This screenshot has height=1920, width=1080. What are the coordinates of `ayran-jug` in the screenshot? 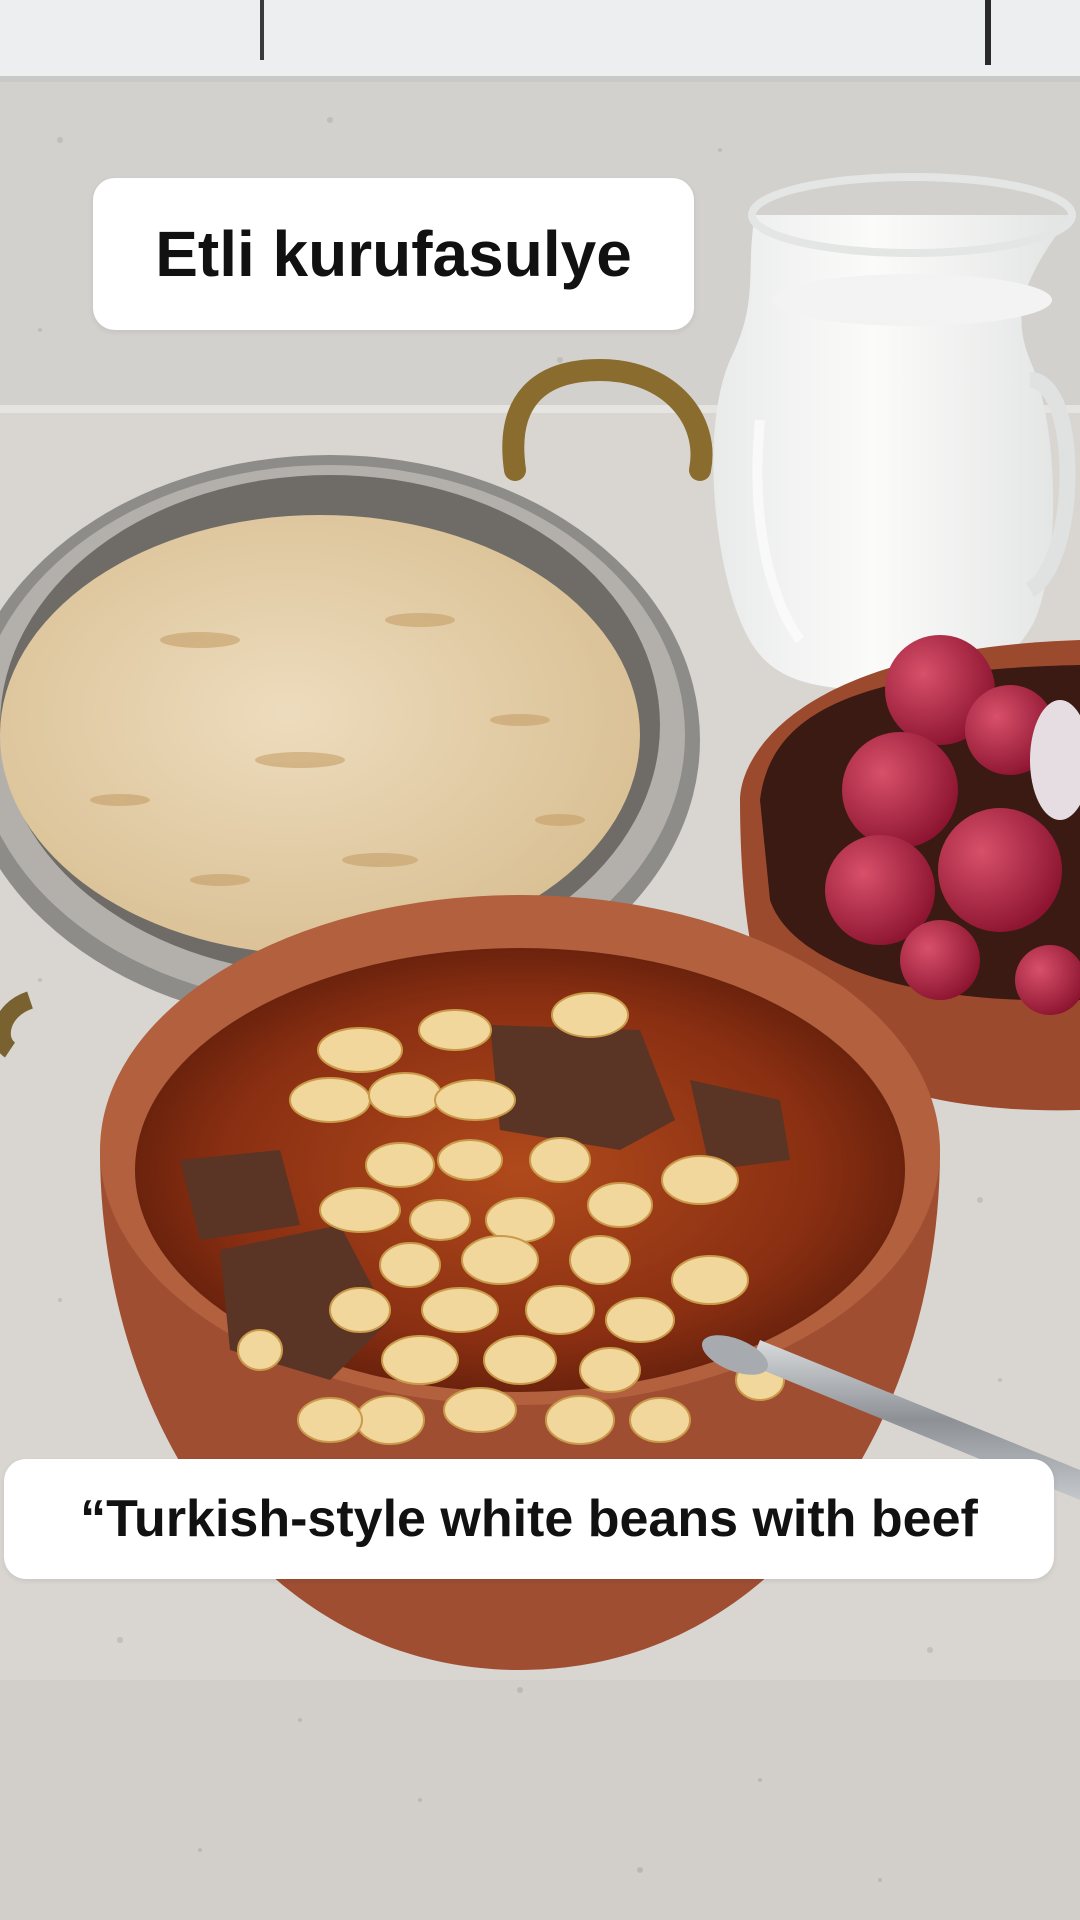 It's located at (894, 431).